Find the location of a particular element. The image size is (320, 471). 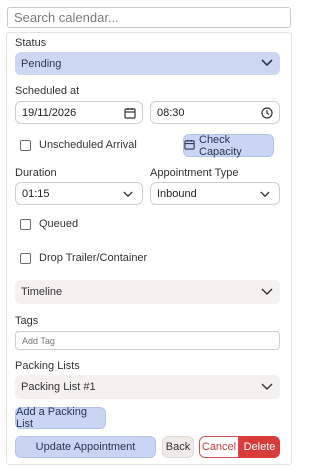

unscheduled-arrival-checkbox: Unscheduled Arrival is located at coordinates (78, 145).